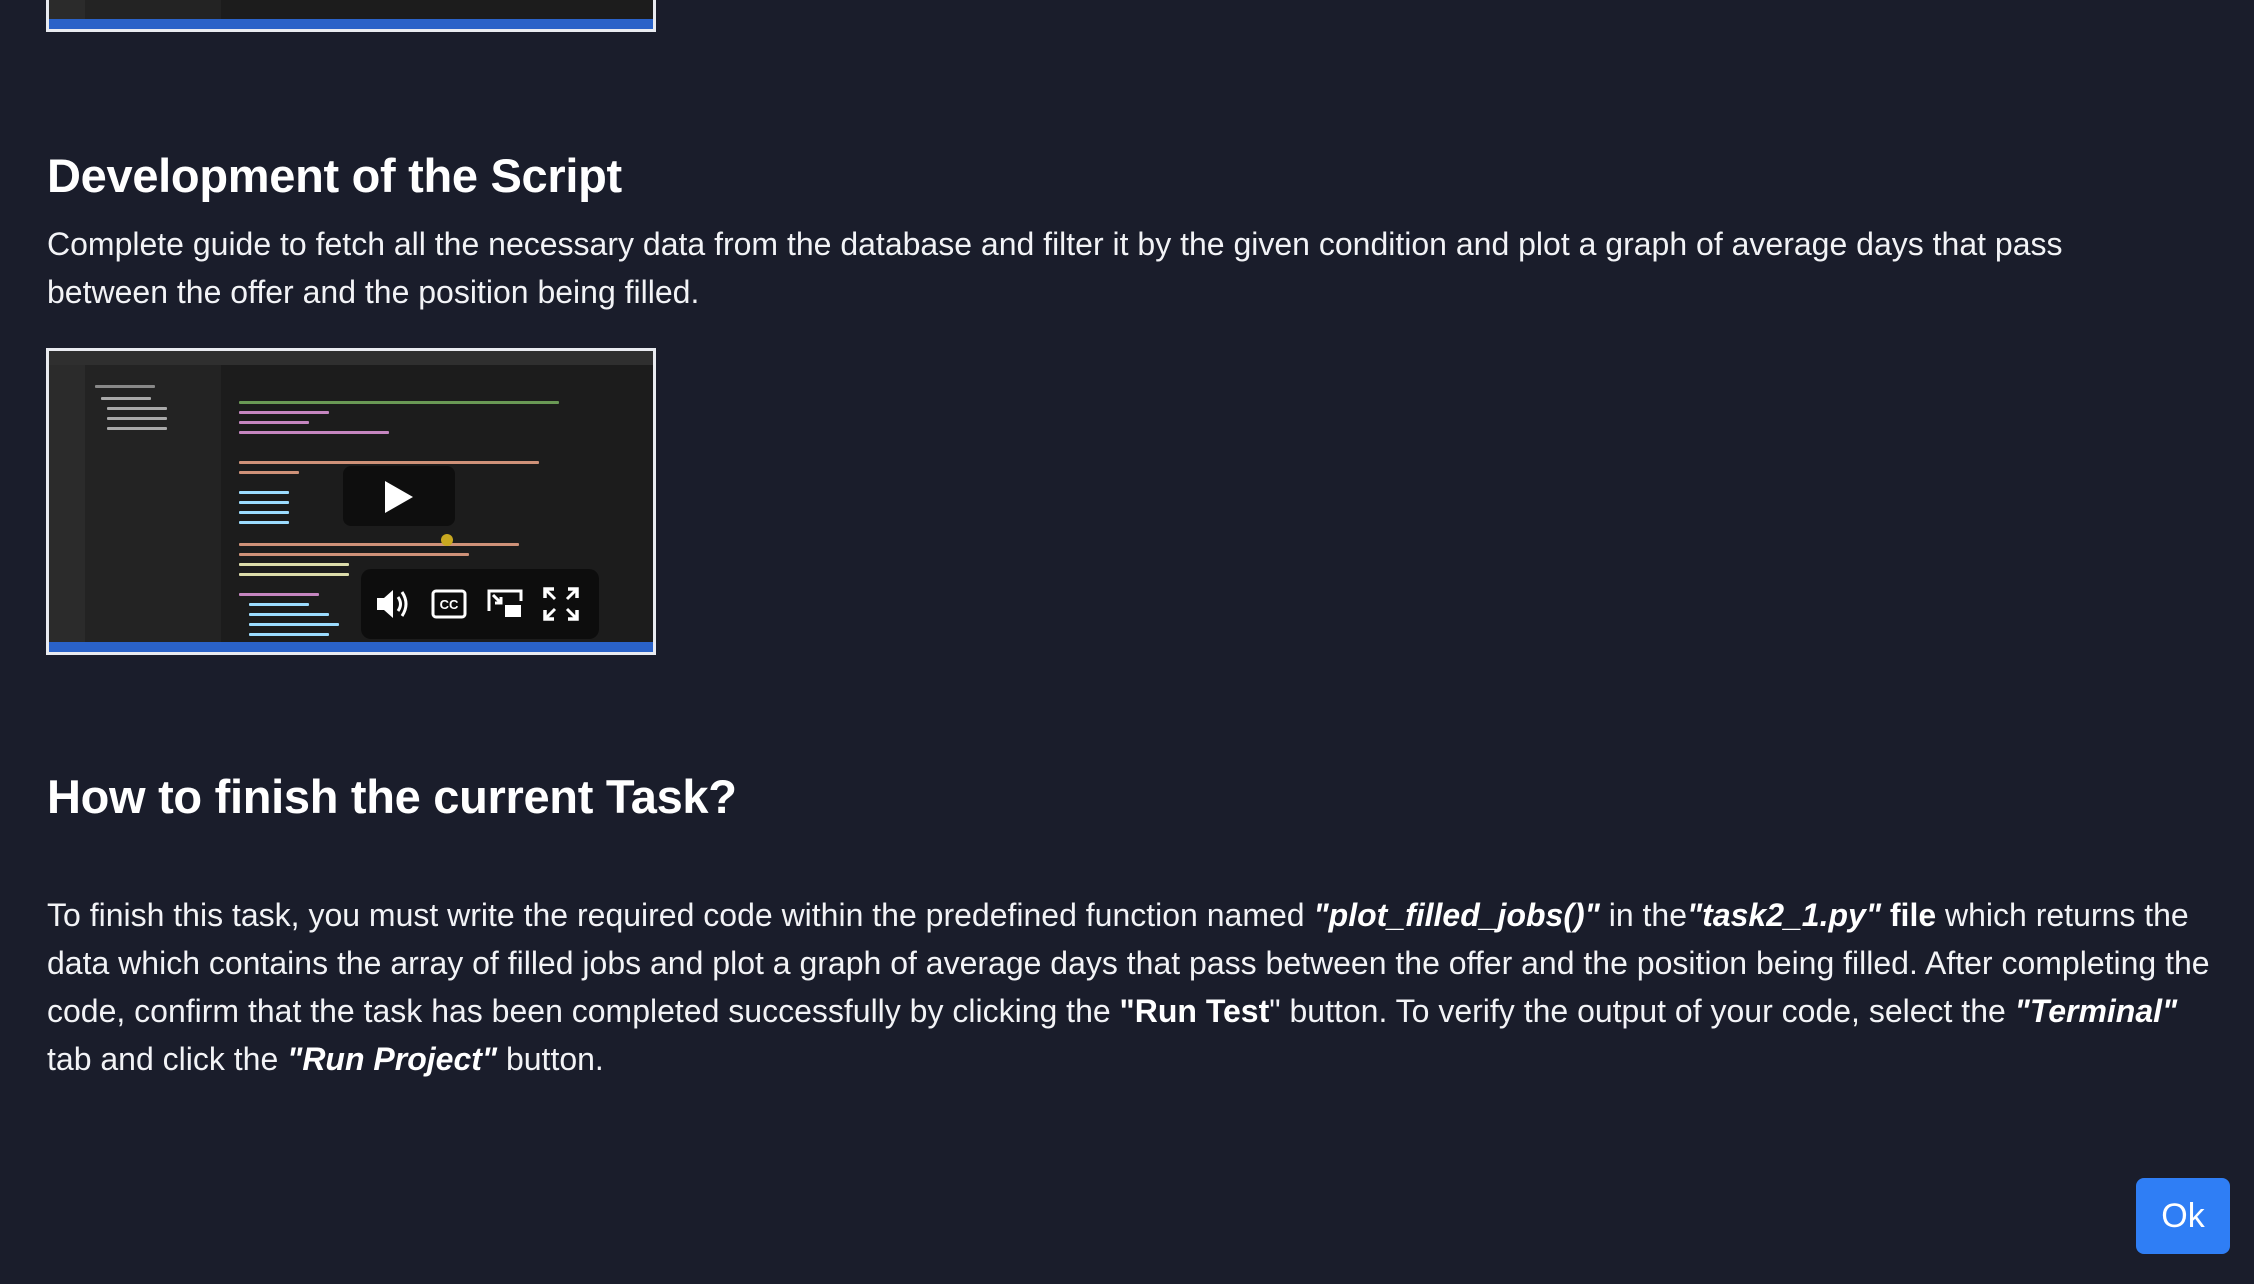  What do you see at coordinates (67, 508) in the screenshot?
I see `editor-activity-bar` at bounding box center [67, 508].